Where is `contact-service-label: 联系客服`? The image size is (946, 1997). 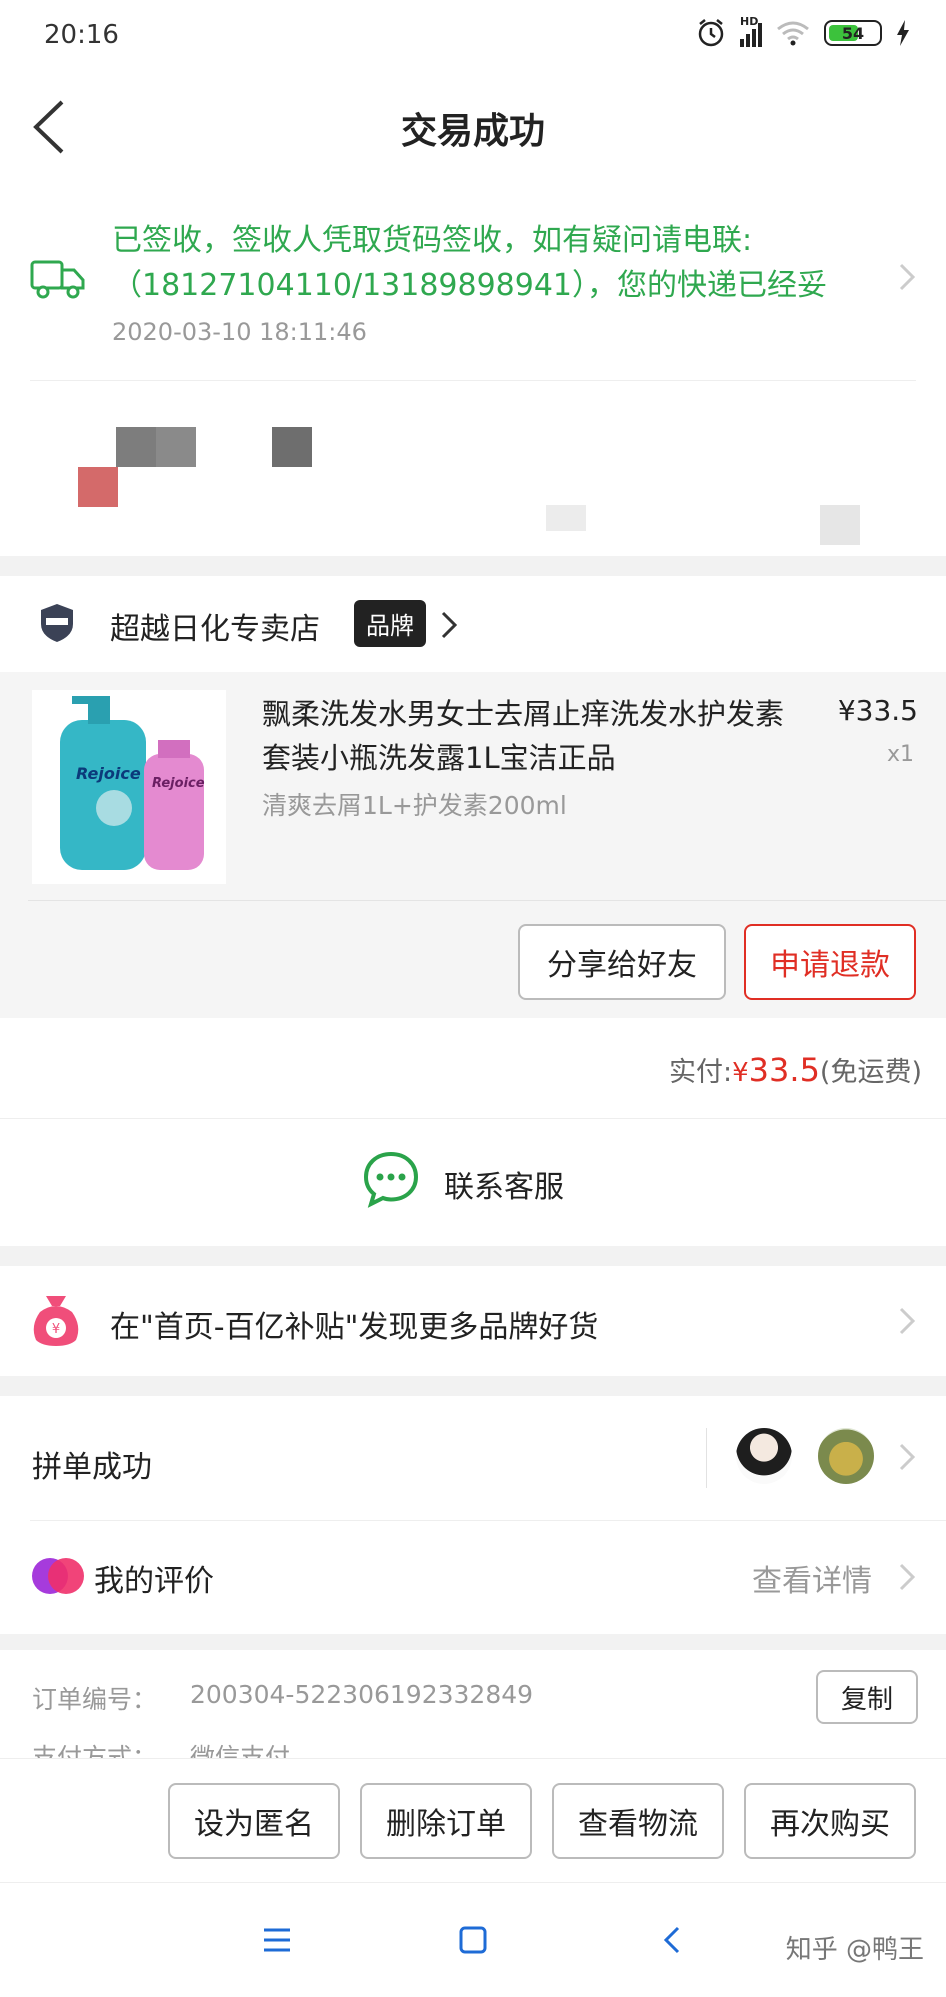 contact-service-label: 联系客服 is located at coordinates (504, 1187).